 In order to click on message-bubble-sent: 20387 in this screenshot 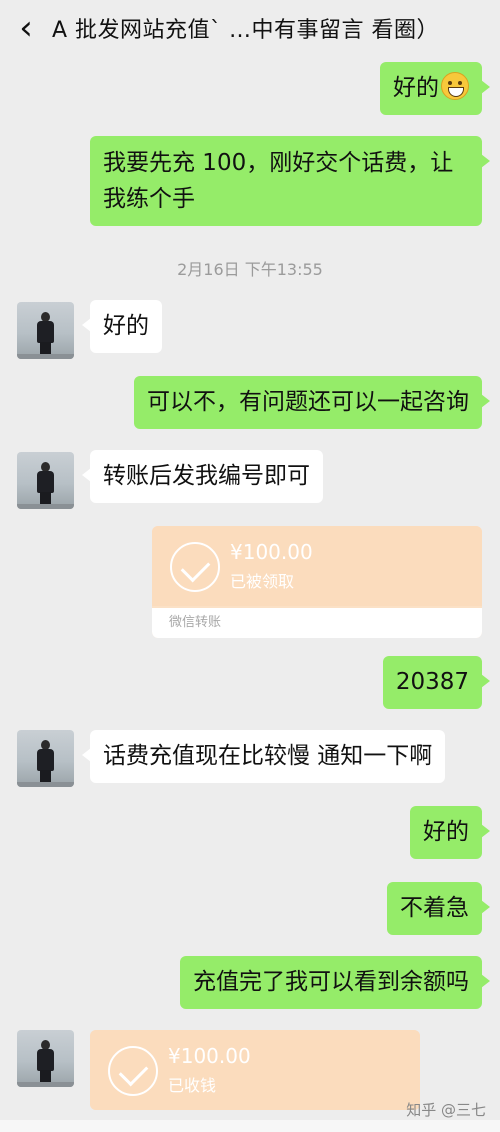, I will do `click(436, 682)`.